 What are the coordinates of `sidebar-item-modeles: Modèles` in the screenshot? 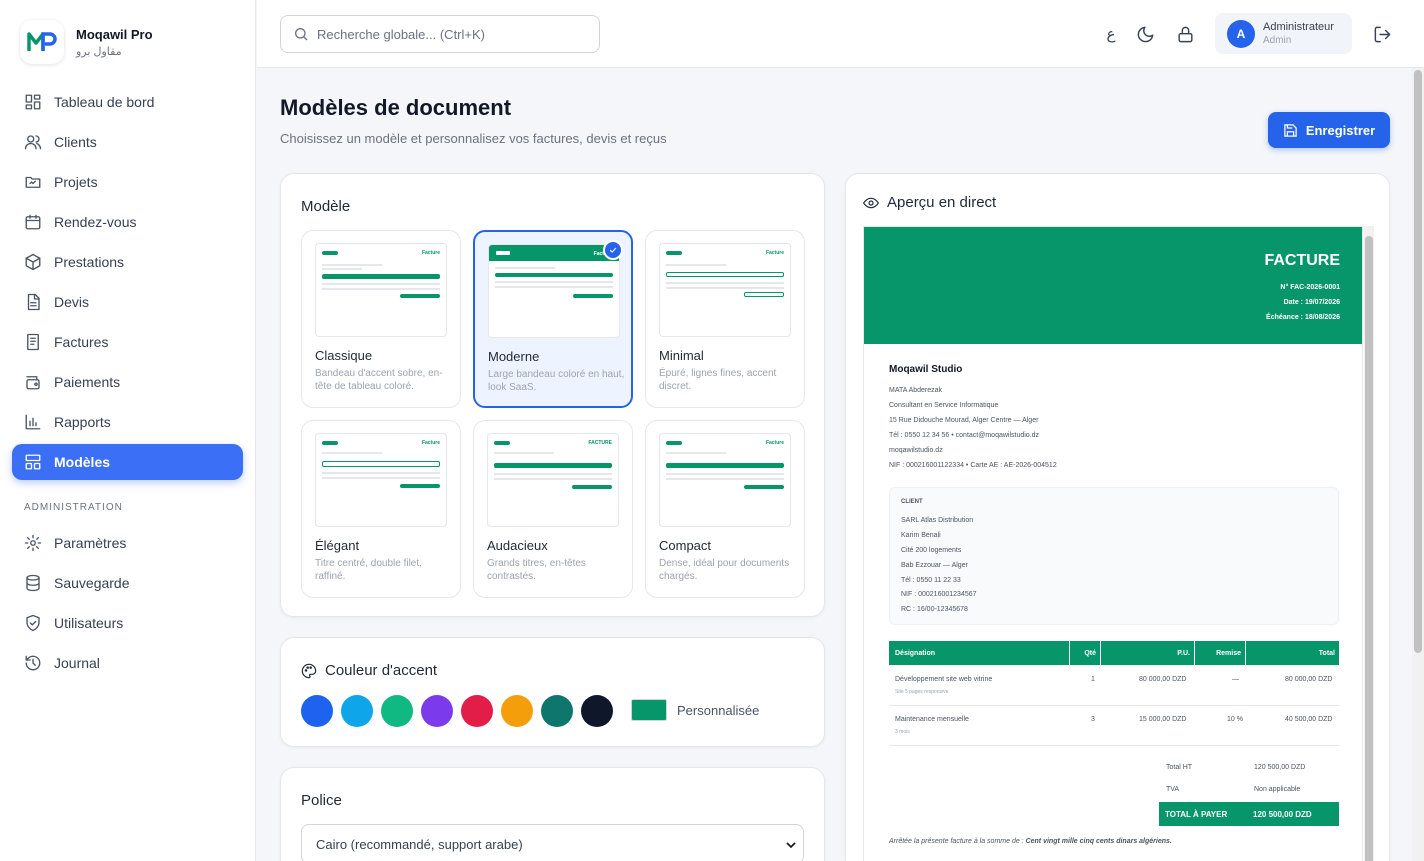 It's located at (127, 462).